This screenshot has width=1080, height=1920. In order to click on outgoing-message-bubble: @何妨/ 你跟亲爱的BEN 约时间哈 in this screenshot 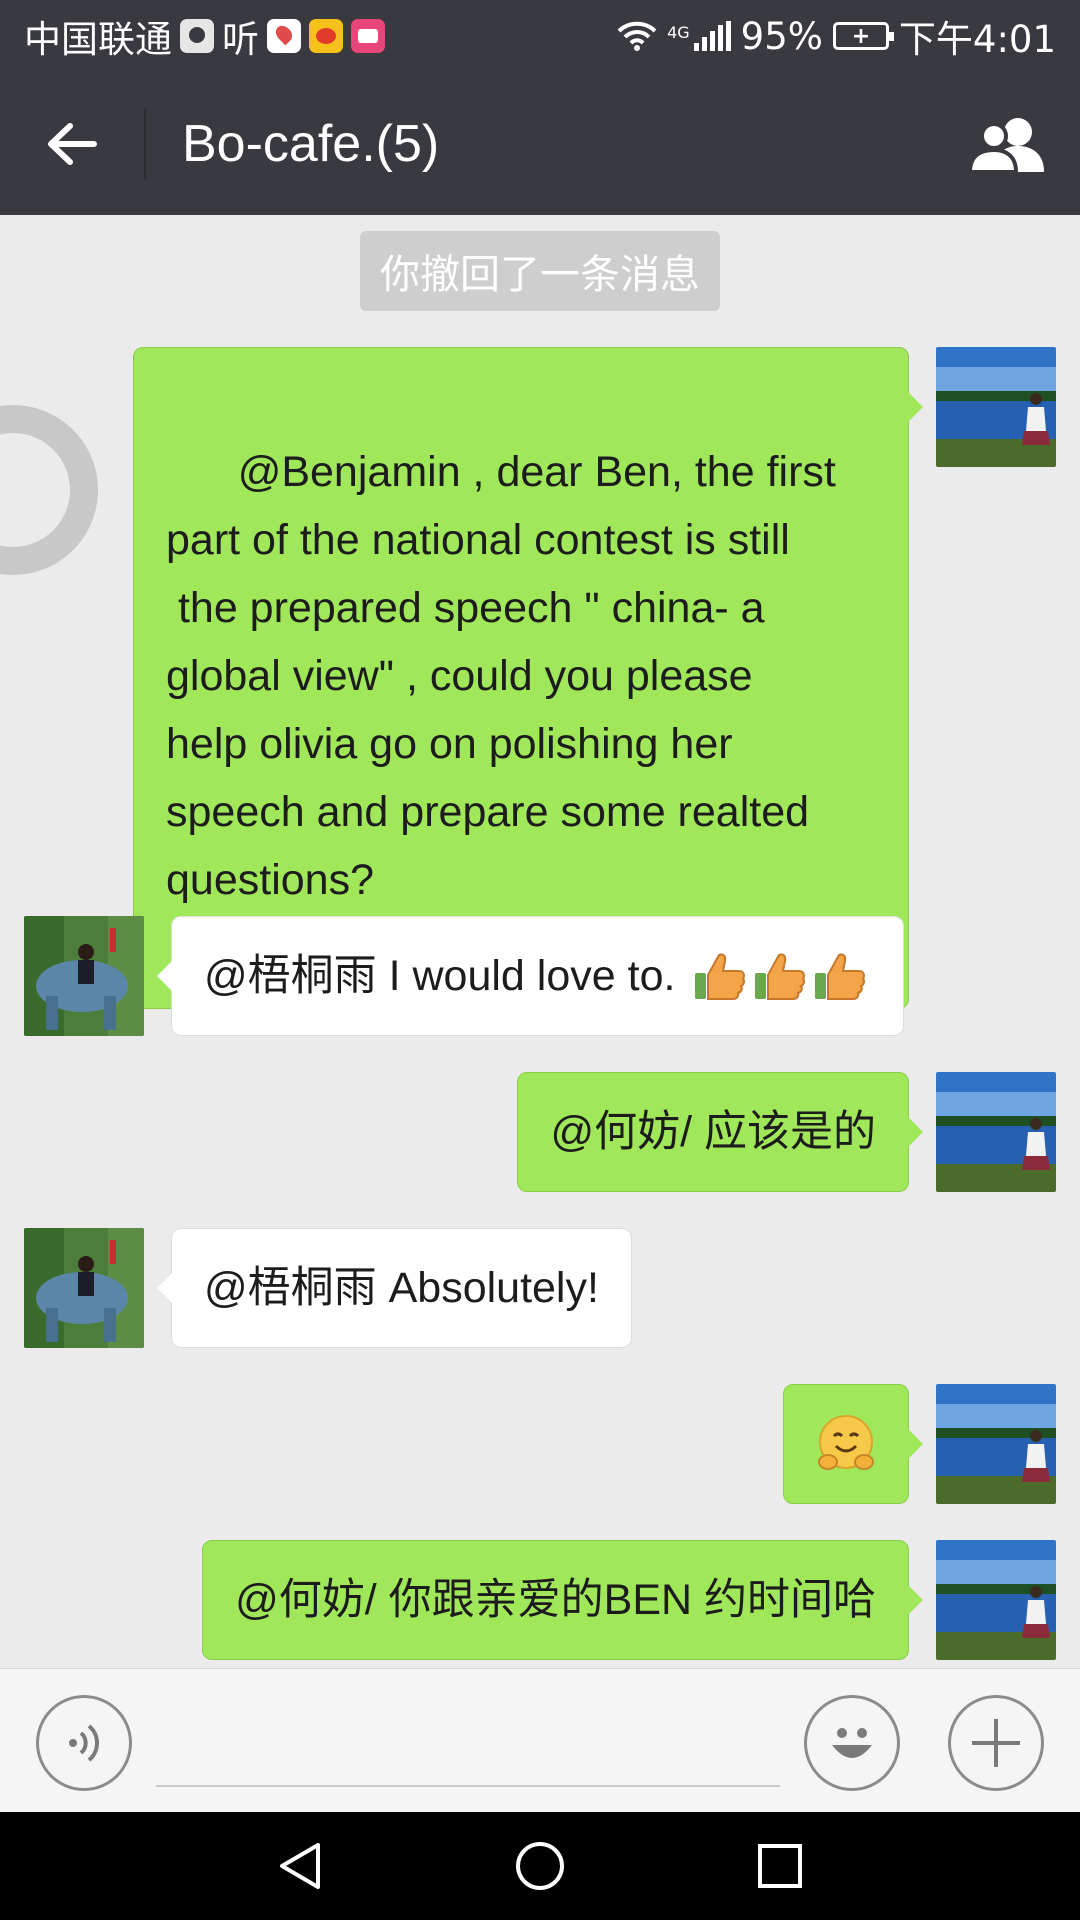, I will do `click(562, 1600)`.